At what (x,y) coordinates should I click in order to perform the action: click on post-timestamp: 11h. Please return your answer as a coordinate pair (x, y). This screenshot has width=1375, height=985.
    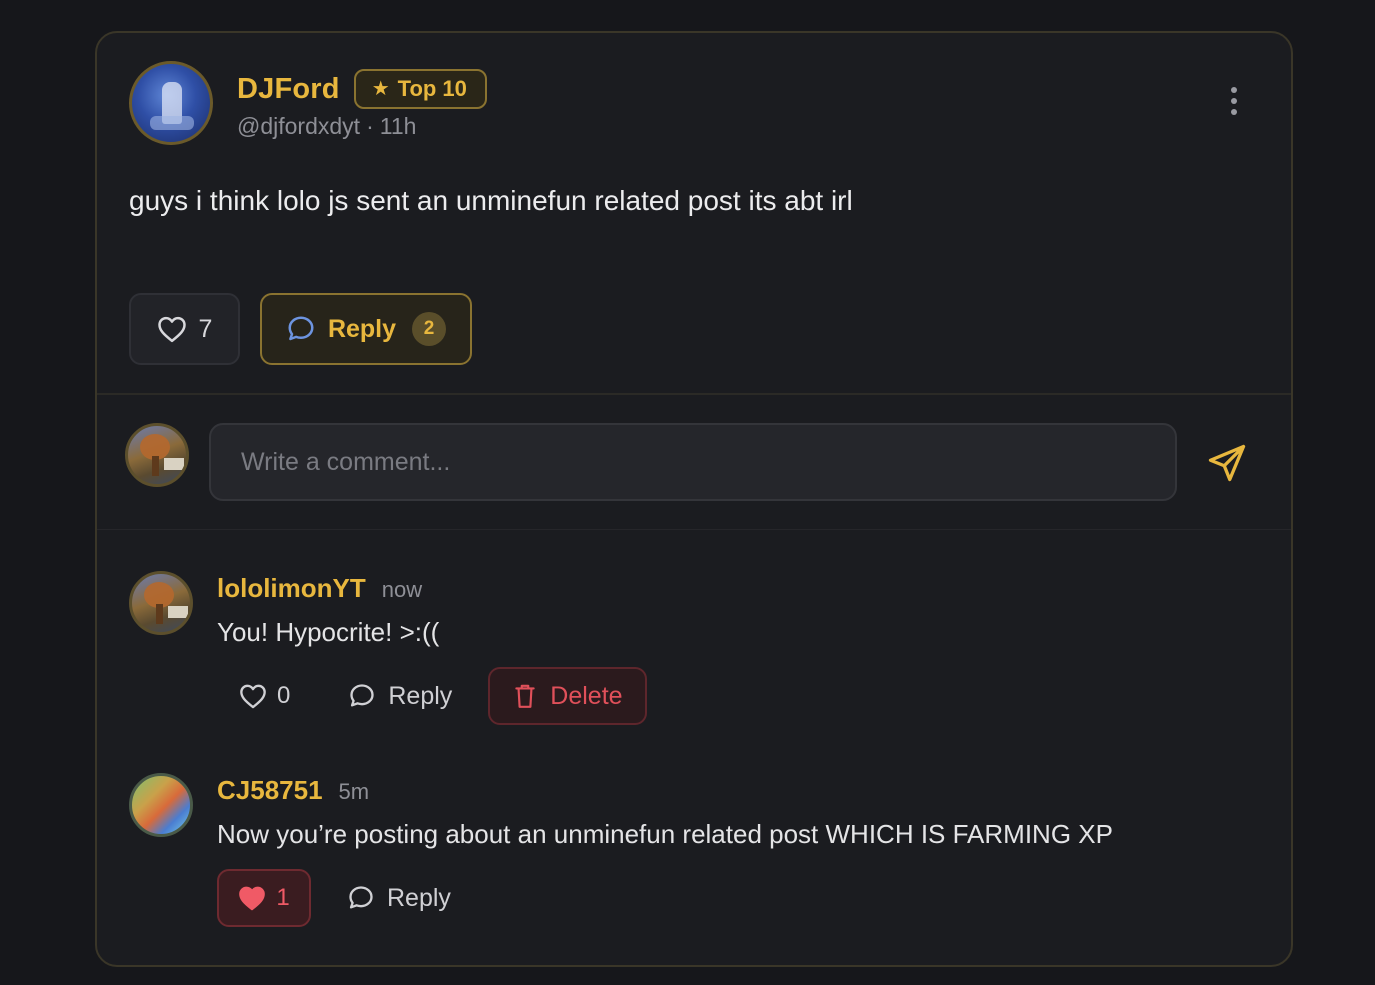
    Looking at the image, I should click on (398, 126).